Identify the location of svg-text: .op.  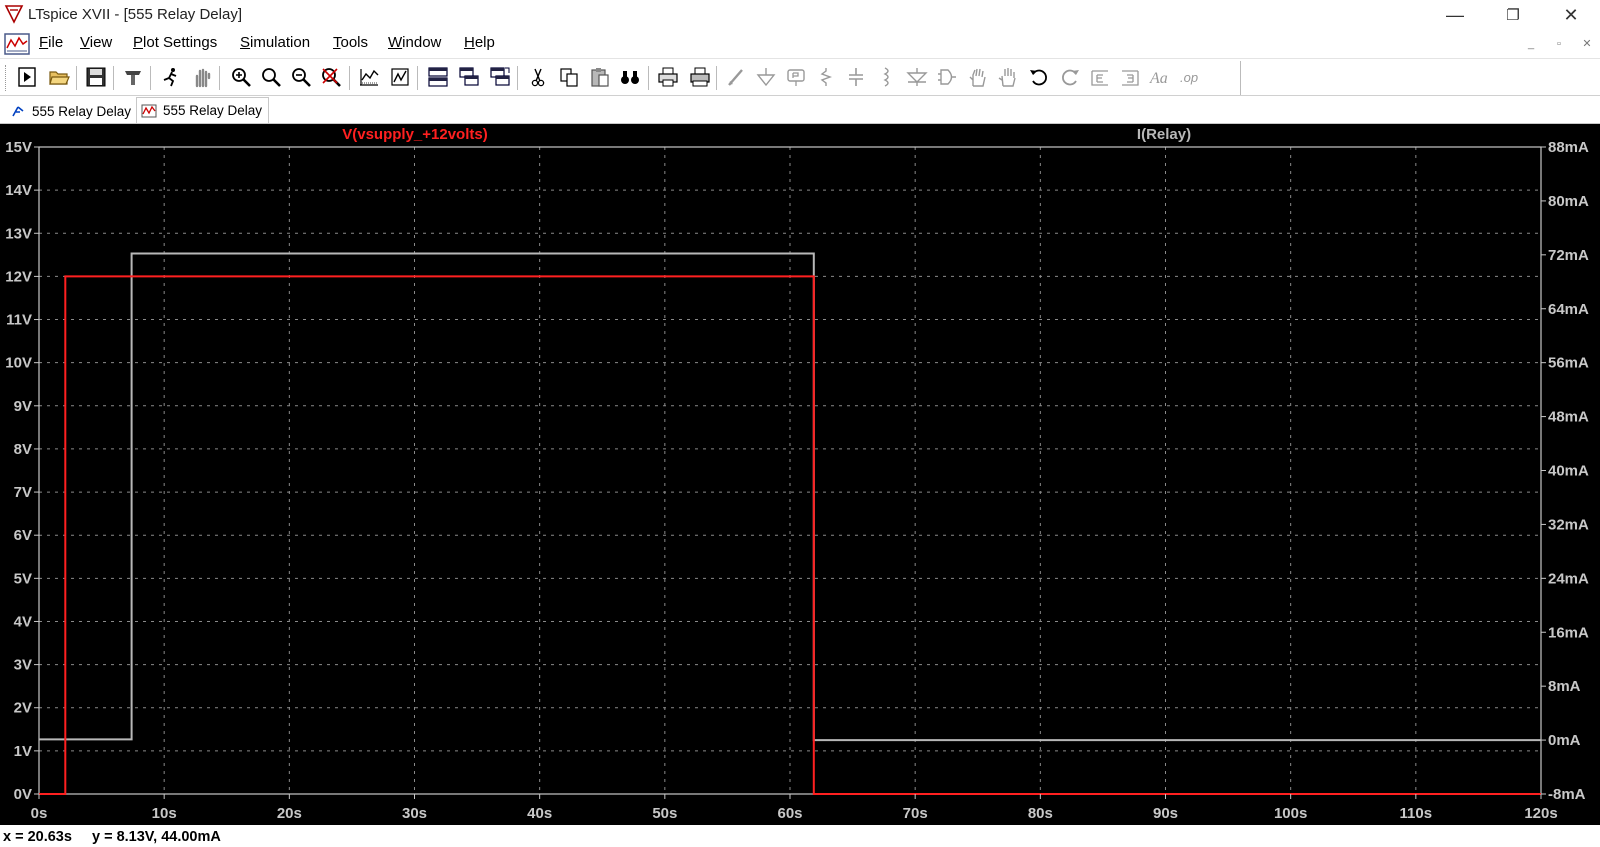
(1189, 77).